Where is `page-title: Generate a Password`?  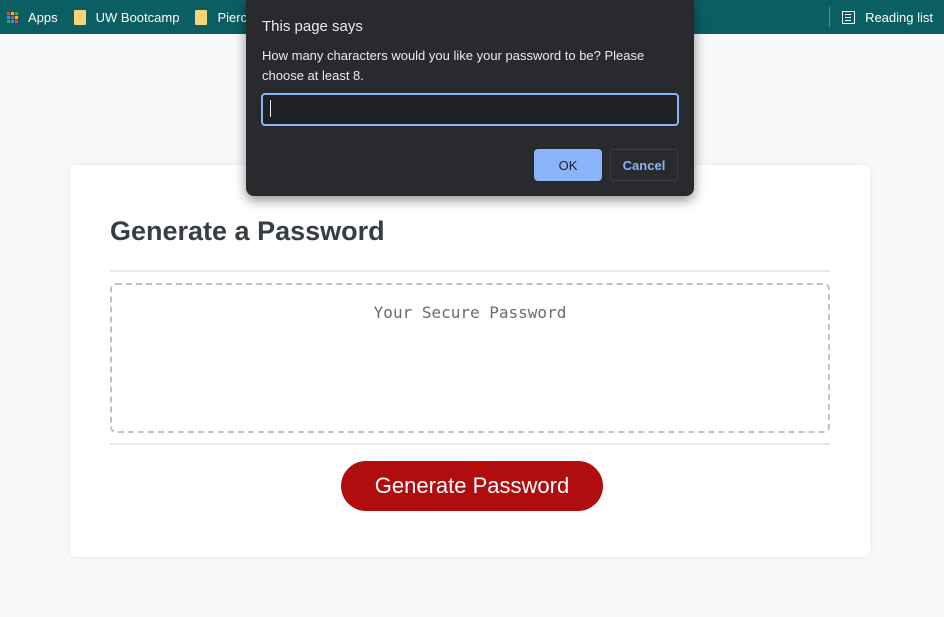
page-title: Generate a Password is located at coordinates (247, 231).